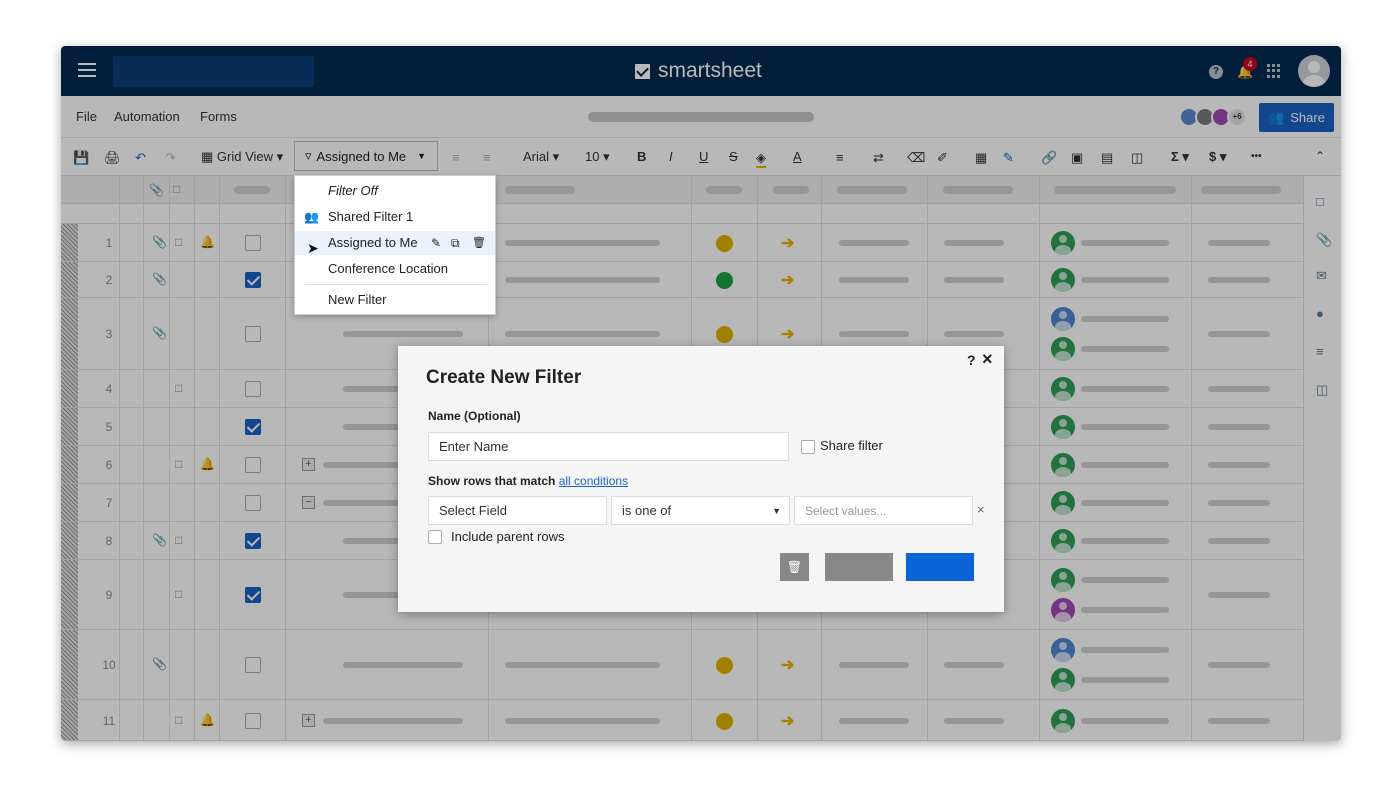  I want to click on dialog-title: Create New Filter, so click(504, 377).